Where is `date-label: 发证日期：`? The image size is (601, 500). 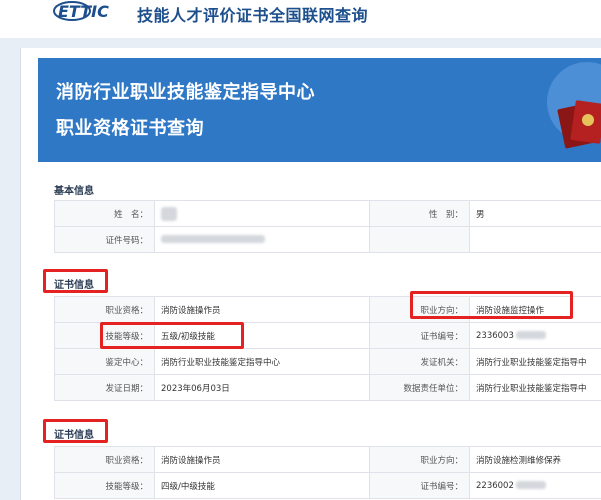
date-label: 发证日期： is located at coordinates (104, 387).